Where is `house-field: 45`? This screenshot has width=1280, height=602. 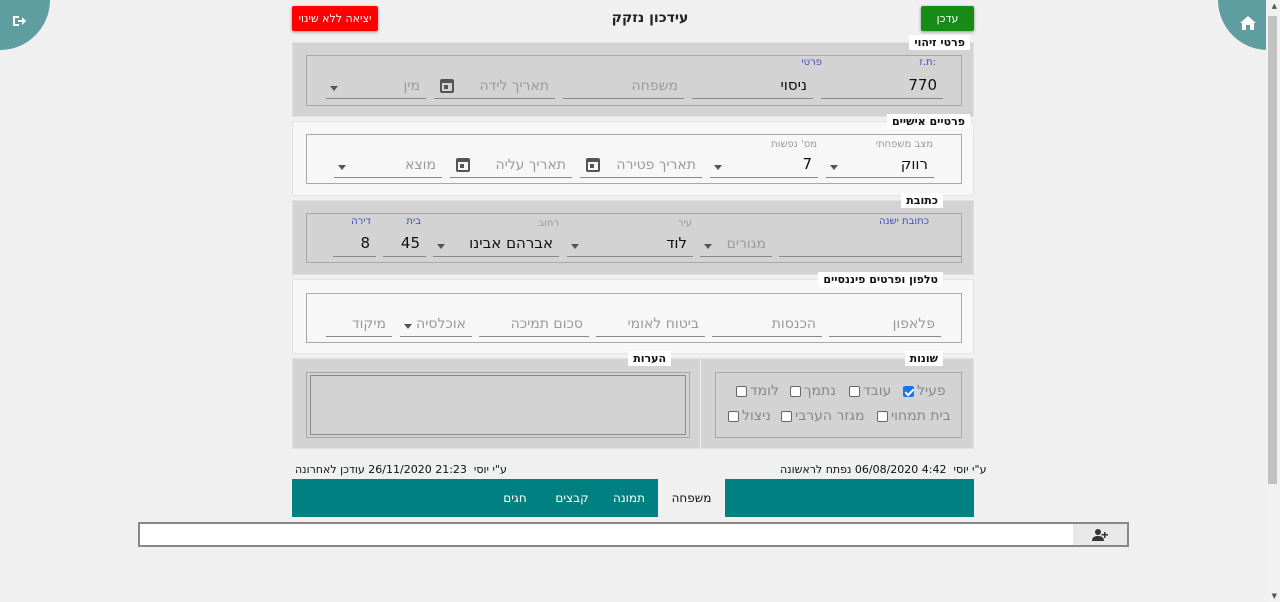 house-field: 45 is located at coordinates (404, 245).